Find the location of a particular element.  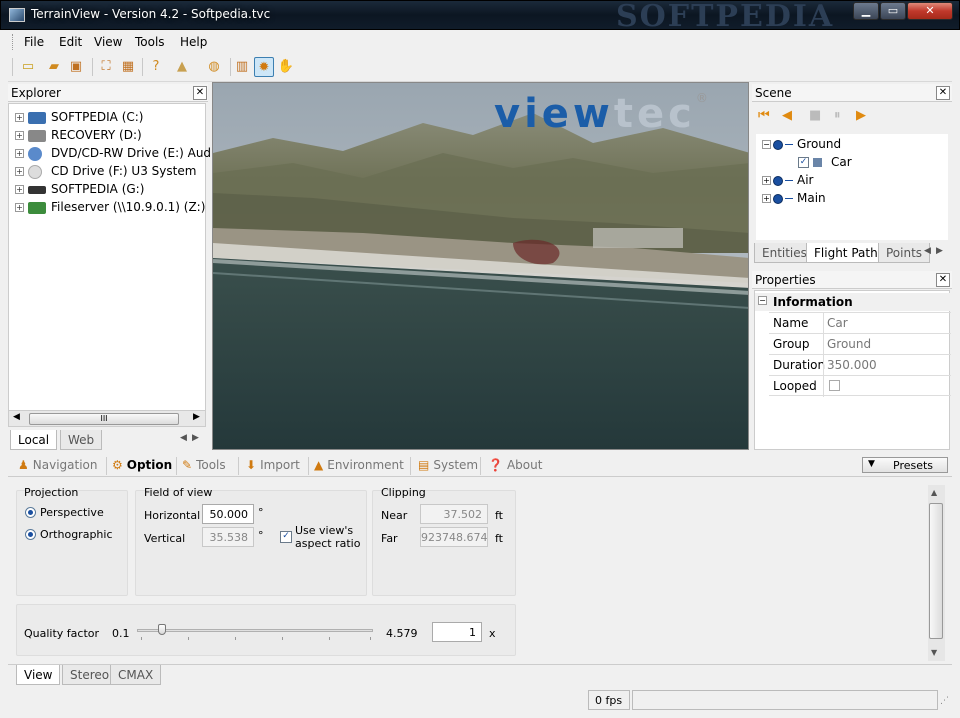

quality-factor-input: 1 is located at coordinates (457, 632).